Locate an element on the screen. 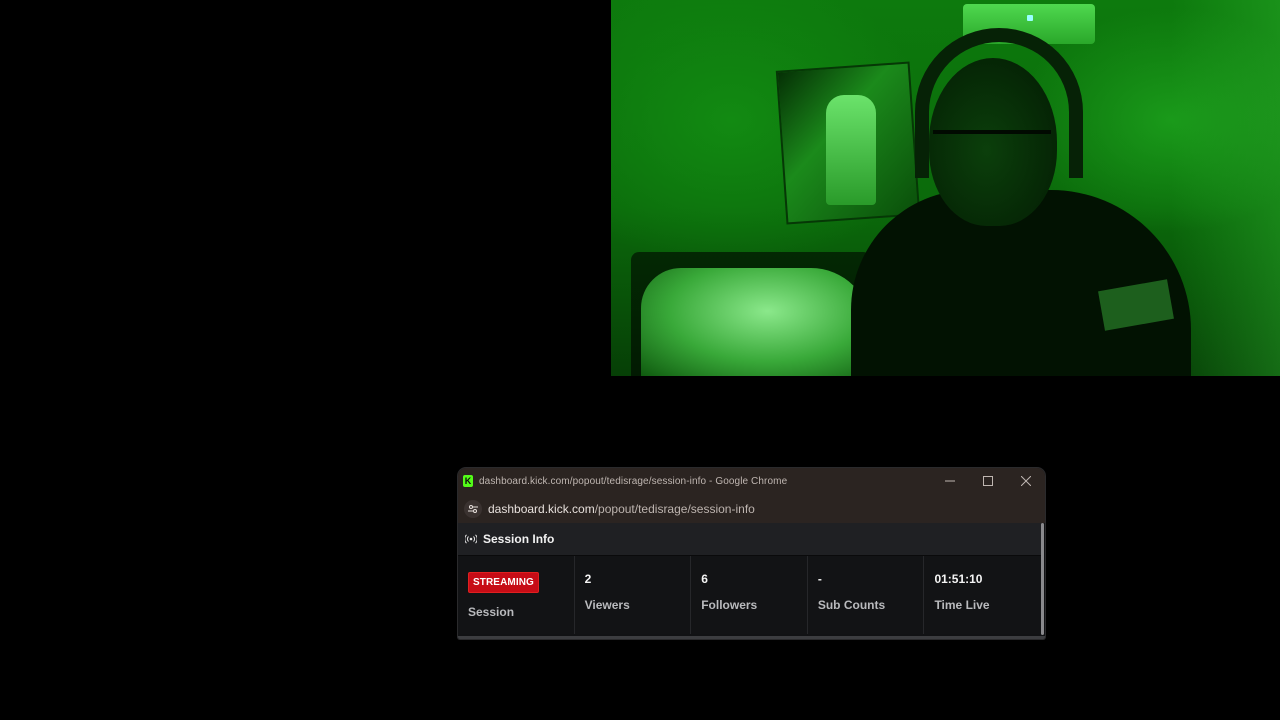  maximize-icon is located at coordinates (988, 481).